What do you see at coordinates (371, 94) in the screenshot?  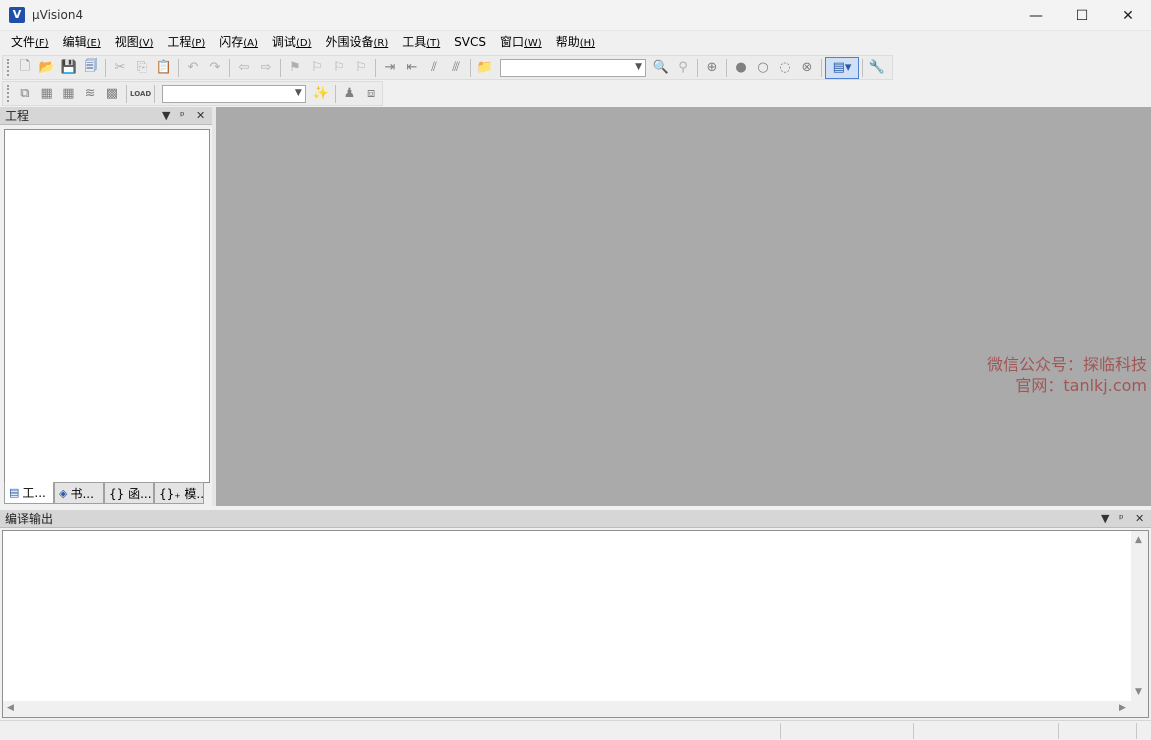 I see `manage-books-icon: ⧈` at bounding box center [371, 94].